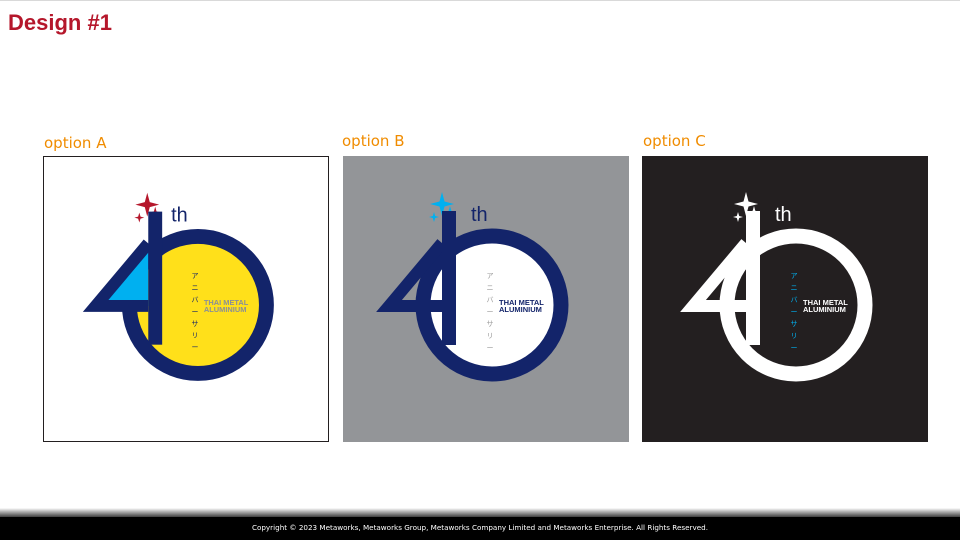  What do you see at coordinates (776, 287) in the screenshot?
I see `logo-emblem-c: th ア ニ バ ー サ リ ー THAI METAL ALUMINIUM` at bounding box center [776, 287].